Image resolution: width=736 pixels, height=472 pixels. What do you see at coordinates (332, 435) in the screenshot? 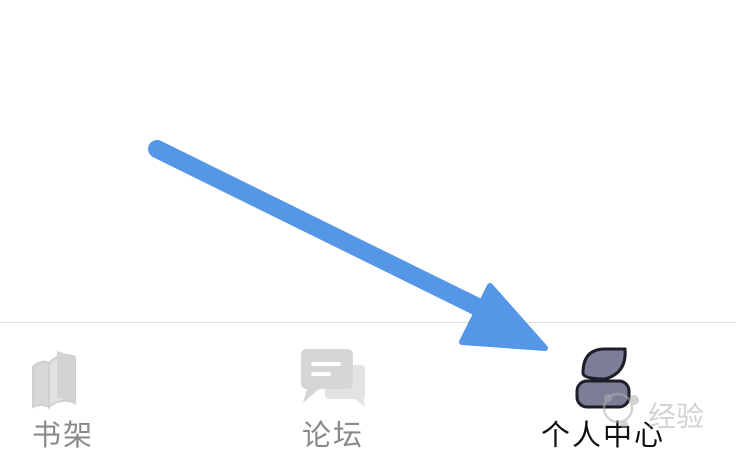
I see `tab-forum-label: 论坛` at bounding box center [332, 435].